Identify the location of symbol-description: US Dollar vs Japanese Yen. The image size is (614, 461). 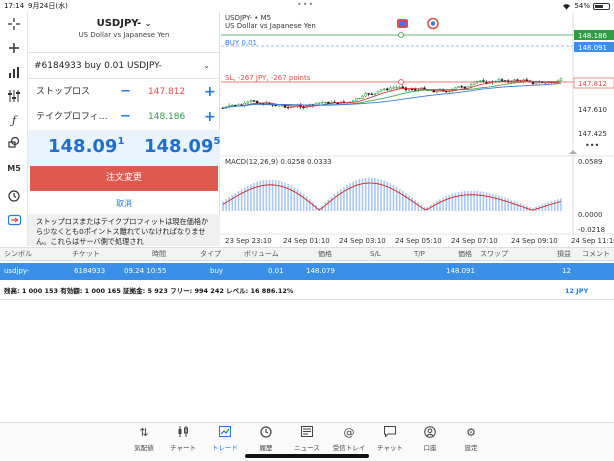
(124, 35).